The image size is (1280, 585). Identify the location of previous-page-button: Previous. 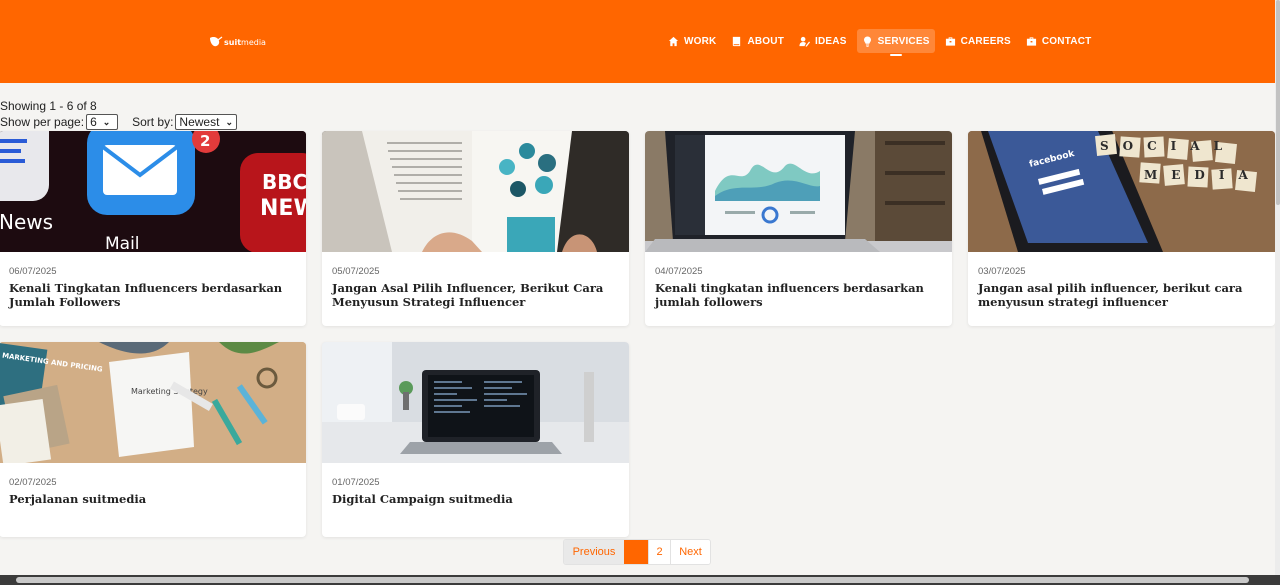
(594, 552).